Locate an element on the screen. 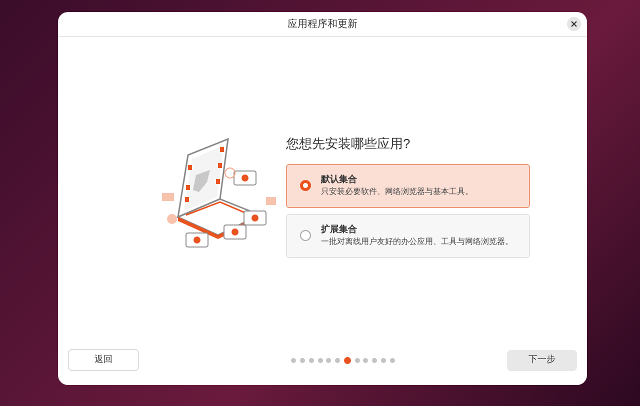 The image size is (640, 406). option-description: 只安装必要软件、网络浏览器与基本工具。 is located at coordinates (397, 192).